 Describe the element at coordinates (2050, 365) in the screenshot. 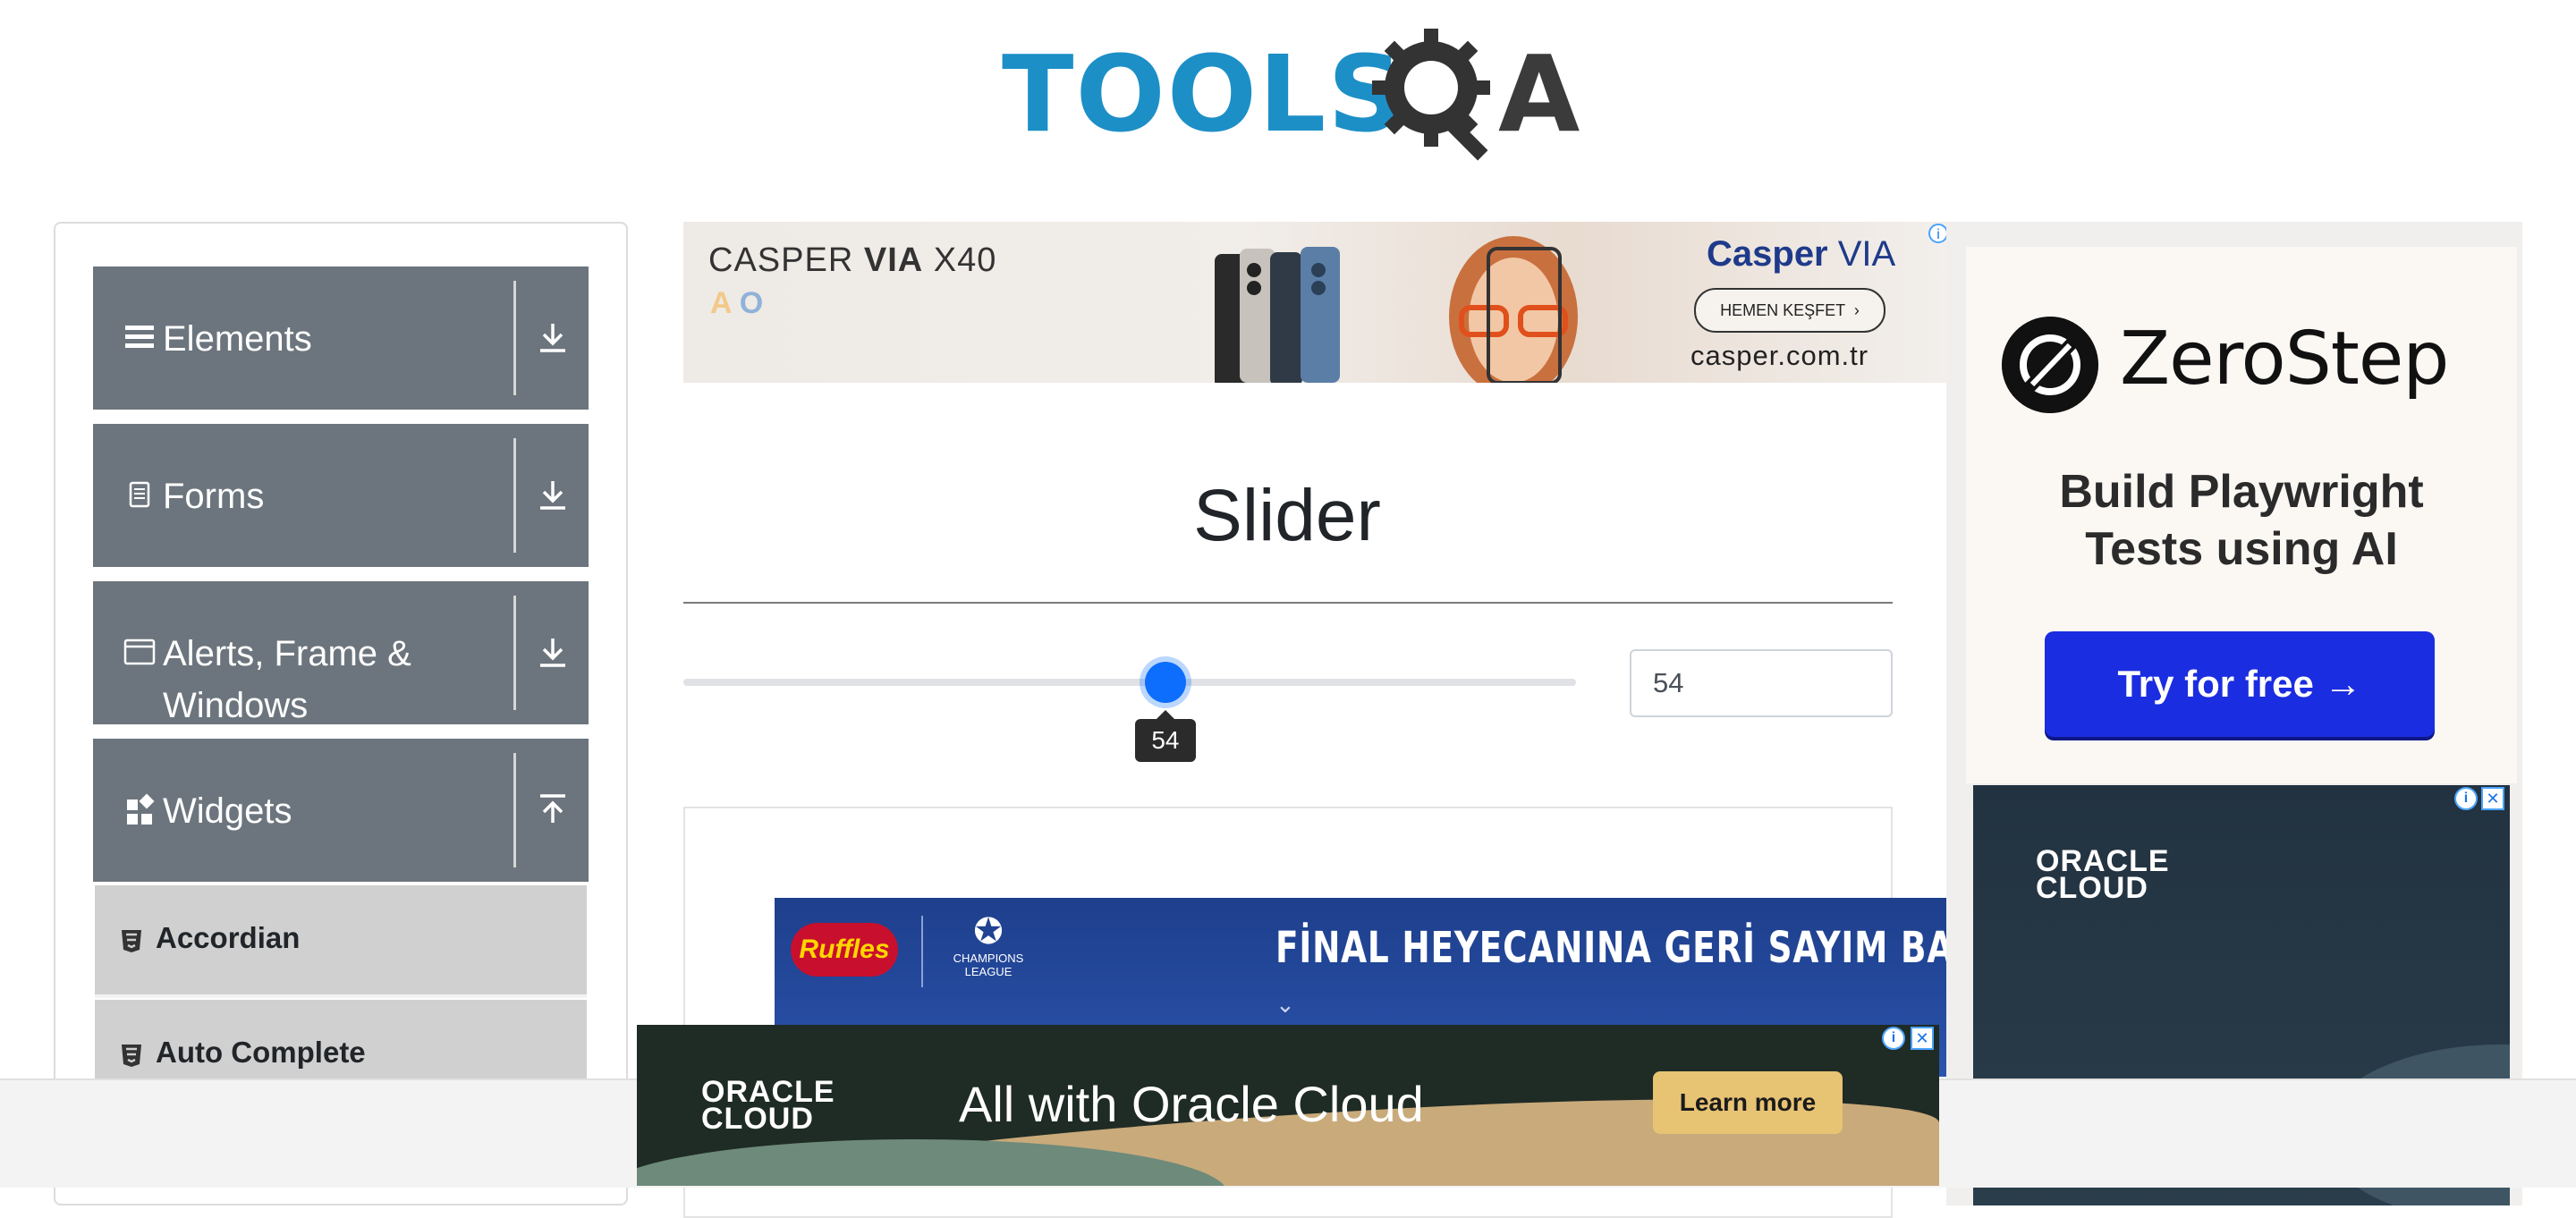

I see `zerostep-logo-icon` at that location.